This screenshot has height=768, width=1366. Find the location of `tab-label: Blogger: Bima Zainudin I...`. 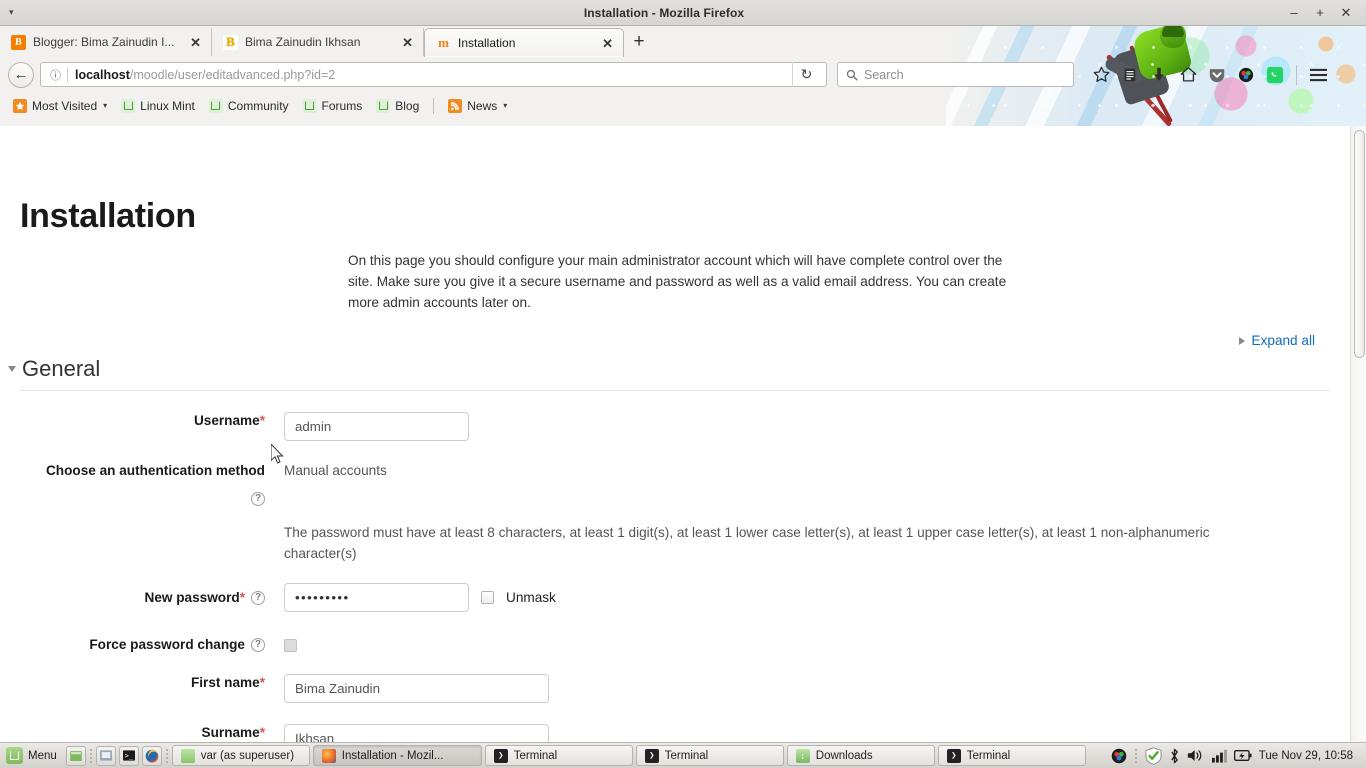

tab-label: Blogger: Bima Zainudin I... is located at coordinates (104, 42).